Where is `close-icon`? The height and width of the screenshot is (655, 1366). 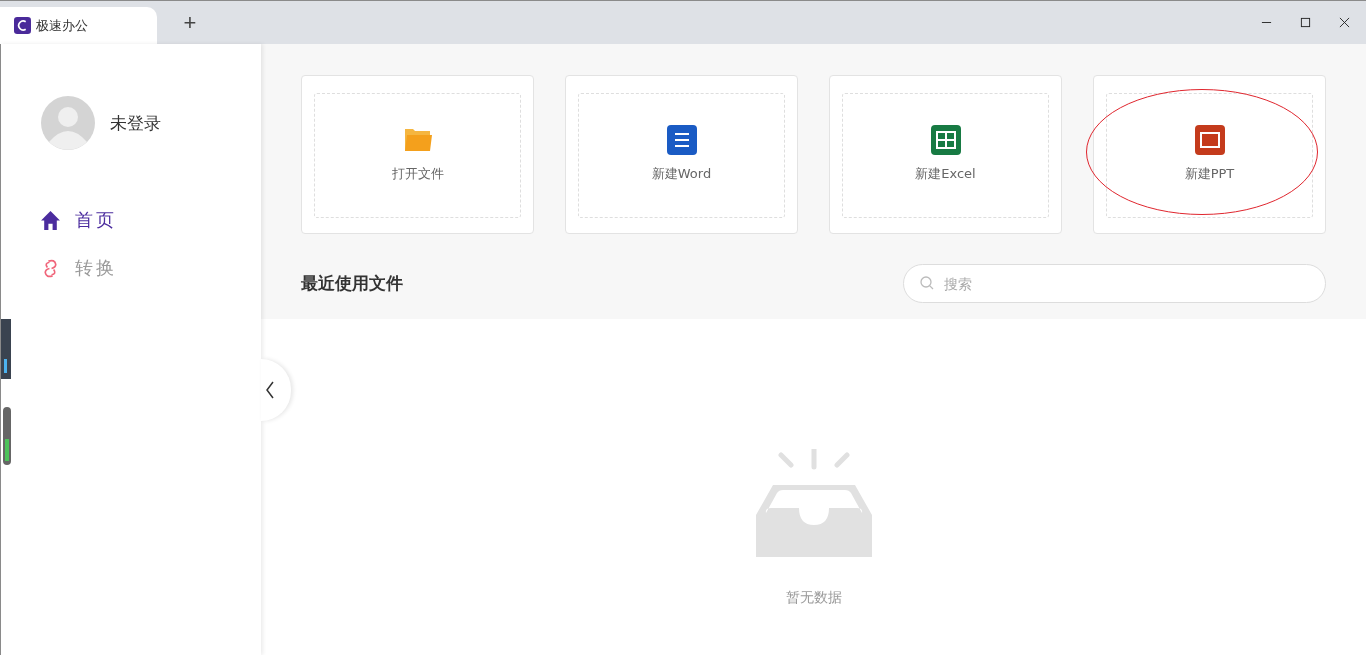 close-icon is located at coordinates (1344, 22).